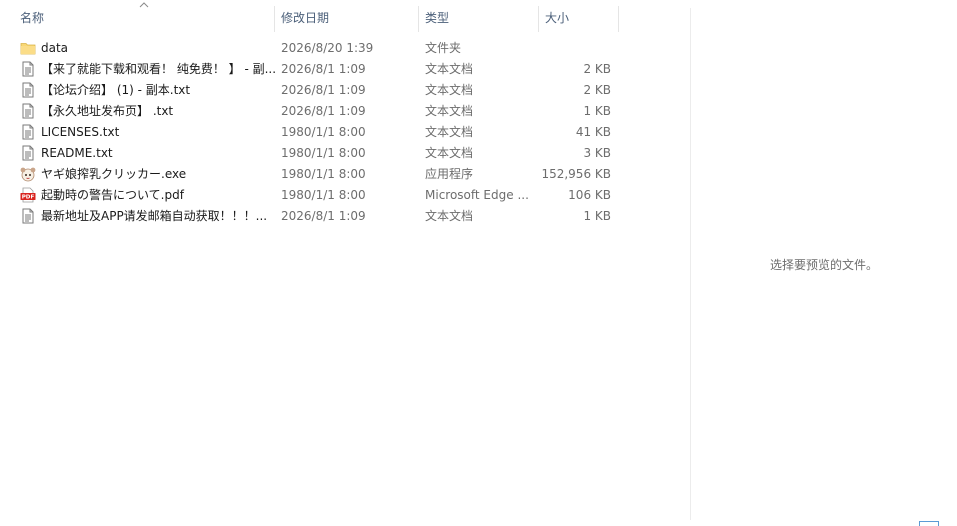 The image size is (957, 526). What do you see at coordinates (576, 174) in the screenshot?
I see `file-size: 152,956 KB` at bounding box center [576, 174].